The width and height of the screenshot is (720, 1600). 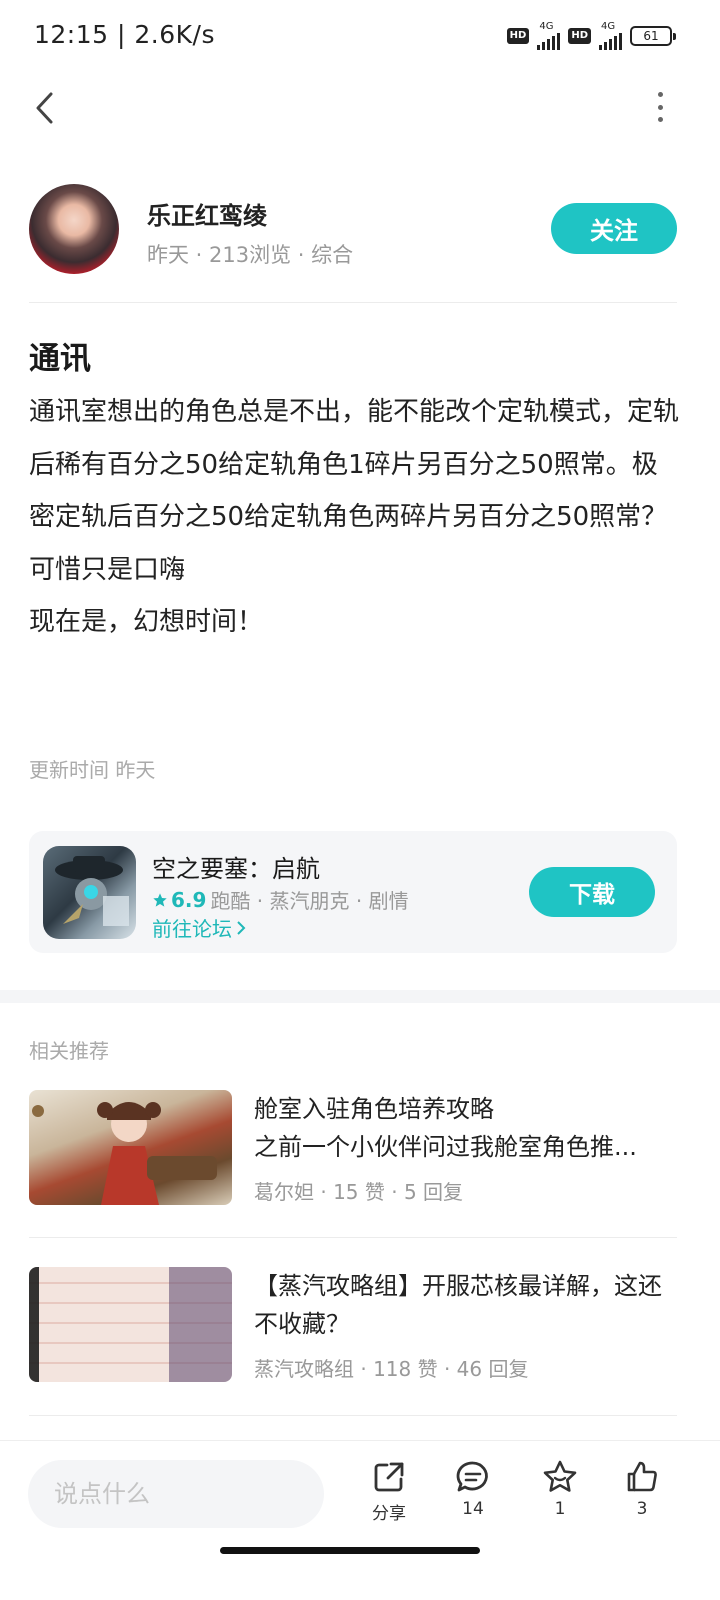 I want to click on home-indicator, so click(x=350, y=1550).